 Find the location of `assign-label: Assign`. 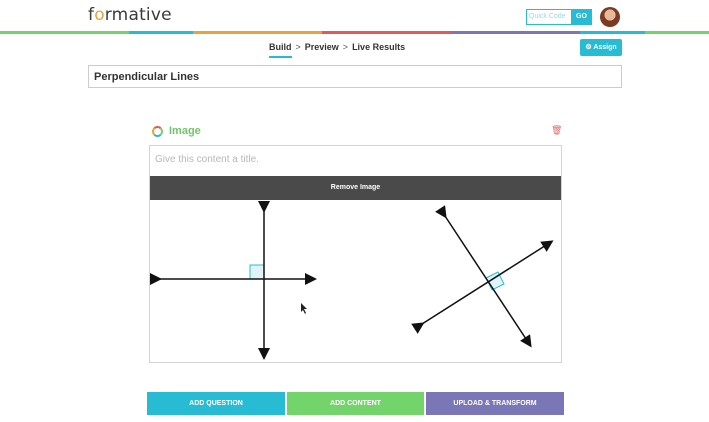

assign-label: Assign is located at coordinates (605, 47).